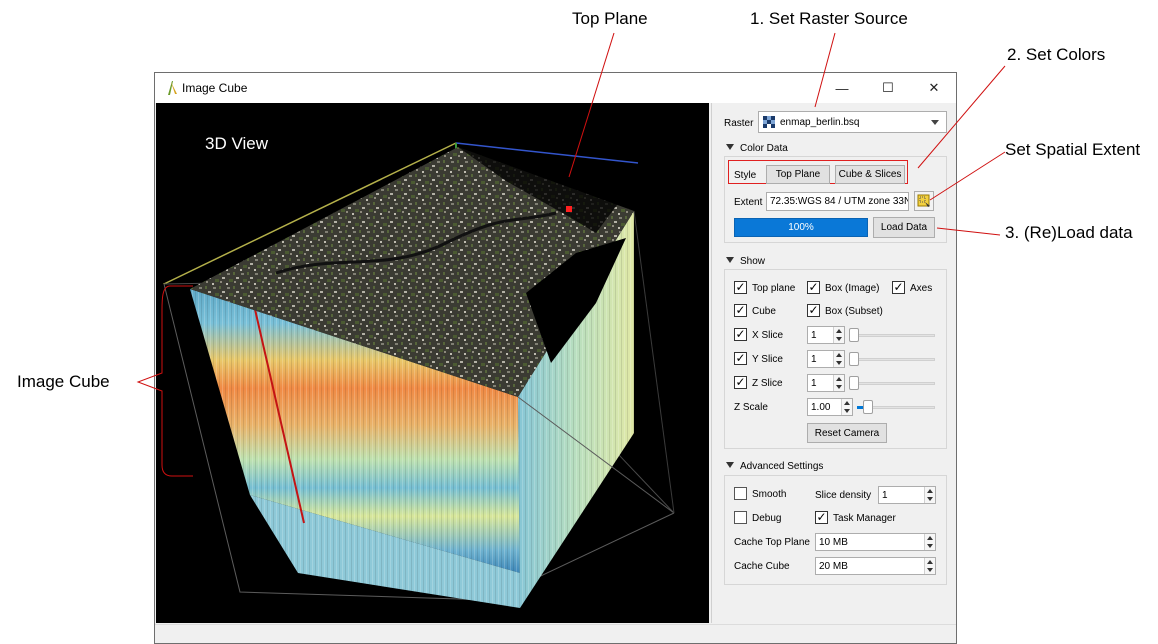 This screenshot has height=644, width=1158. Describe the element at coordinates (740, 382) in the screenshot. I see `z-slice-checkbox: ✓` at that location.